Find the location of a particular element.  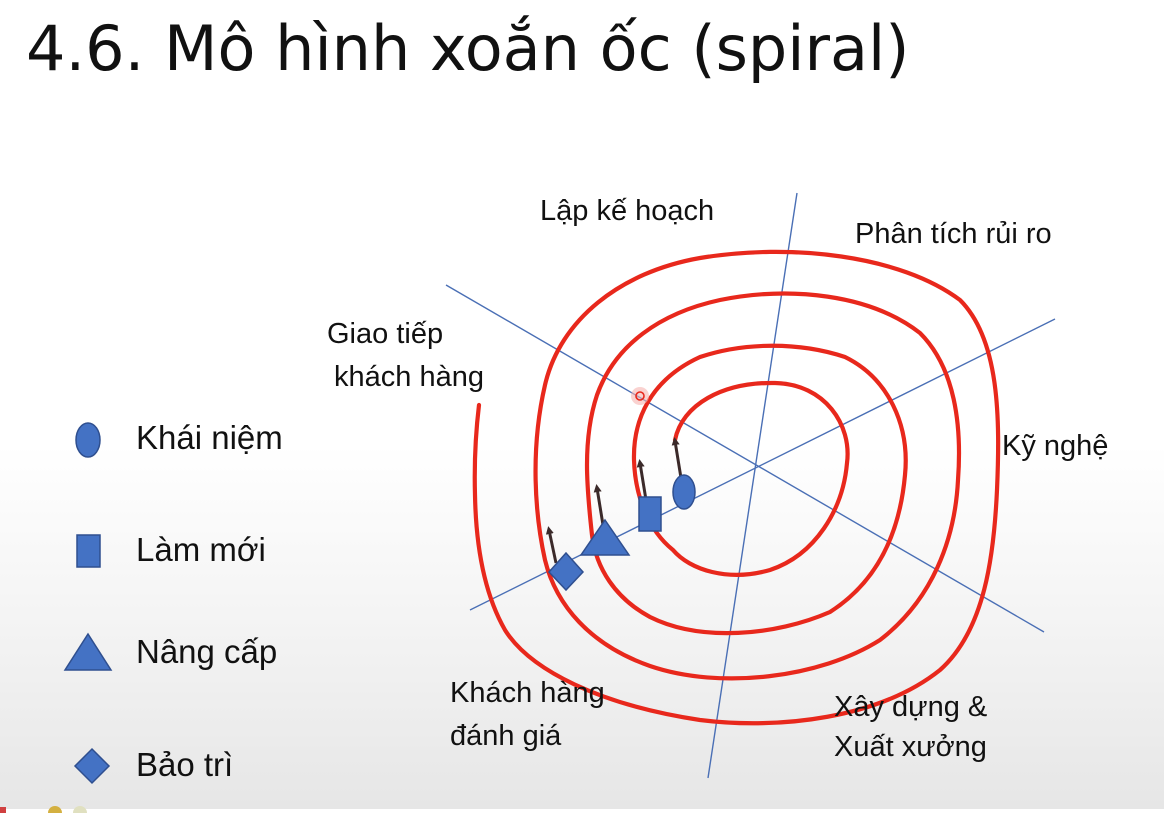

label-construction-2: Xuất xưởng is located at coordinates (910, 747).